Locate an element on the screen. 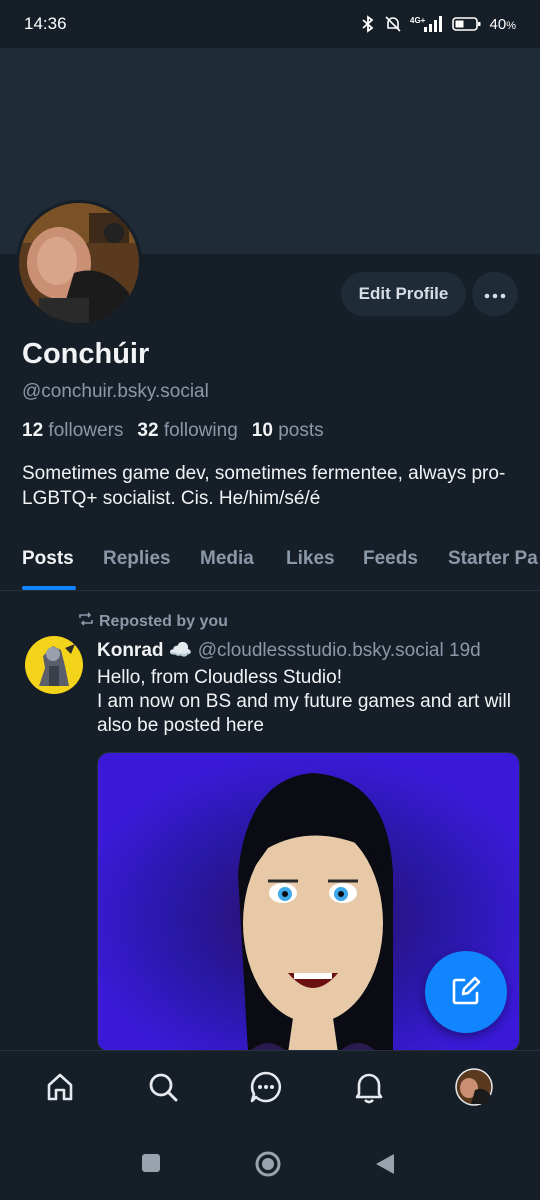  nav-notifications is located at coordinates (369, 1089).